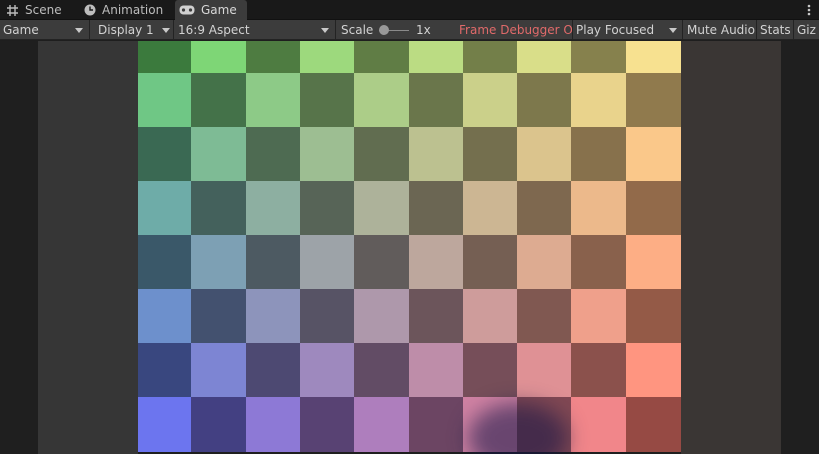  I want to click on gizmos-label: Giz, so click(806, 30).